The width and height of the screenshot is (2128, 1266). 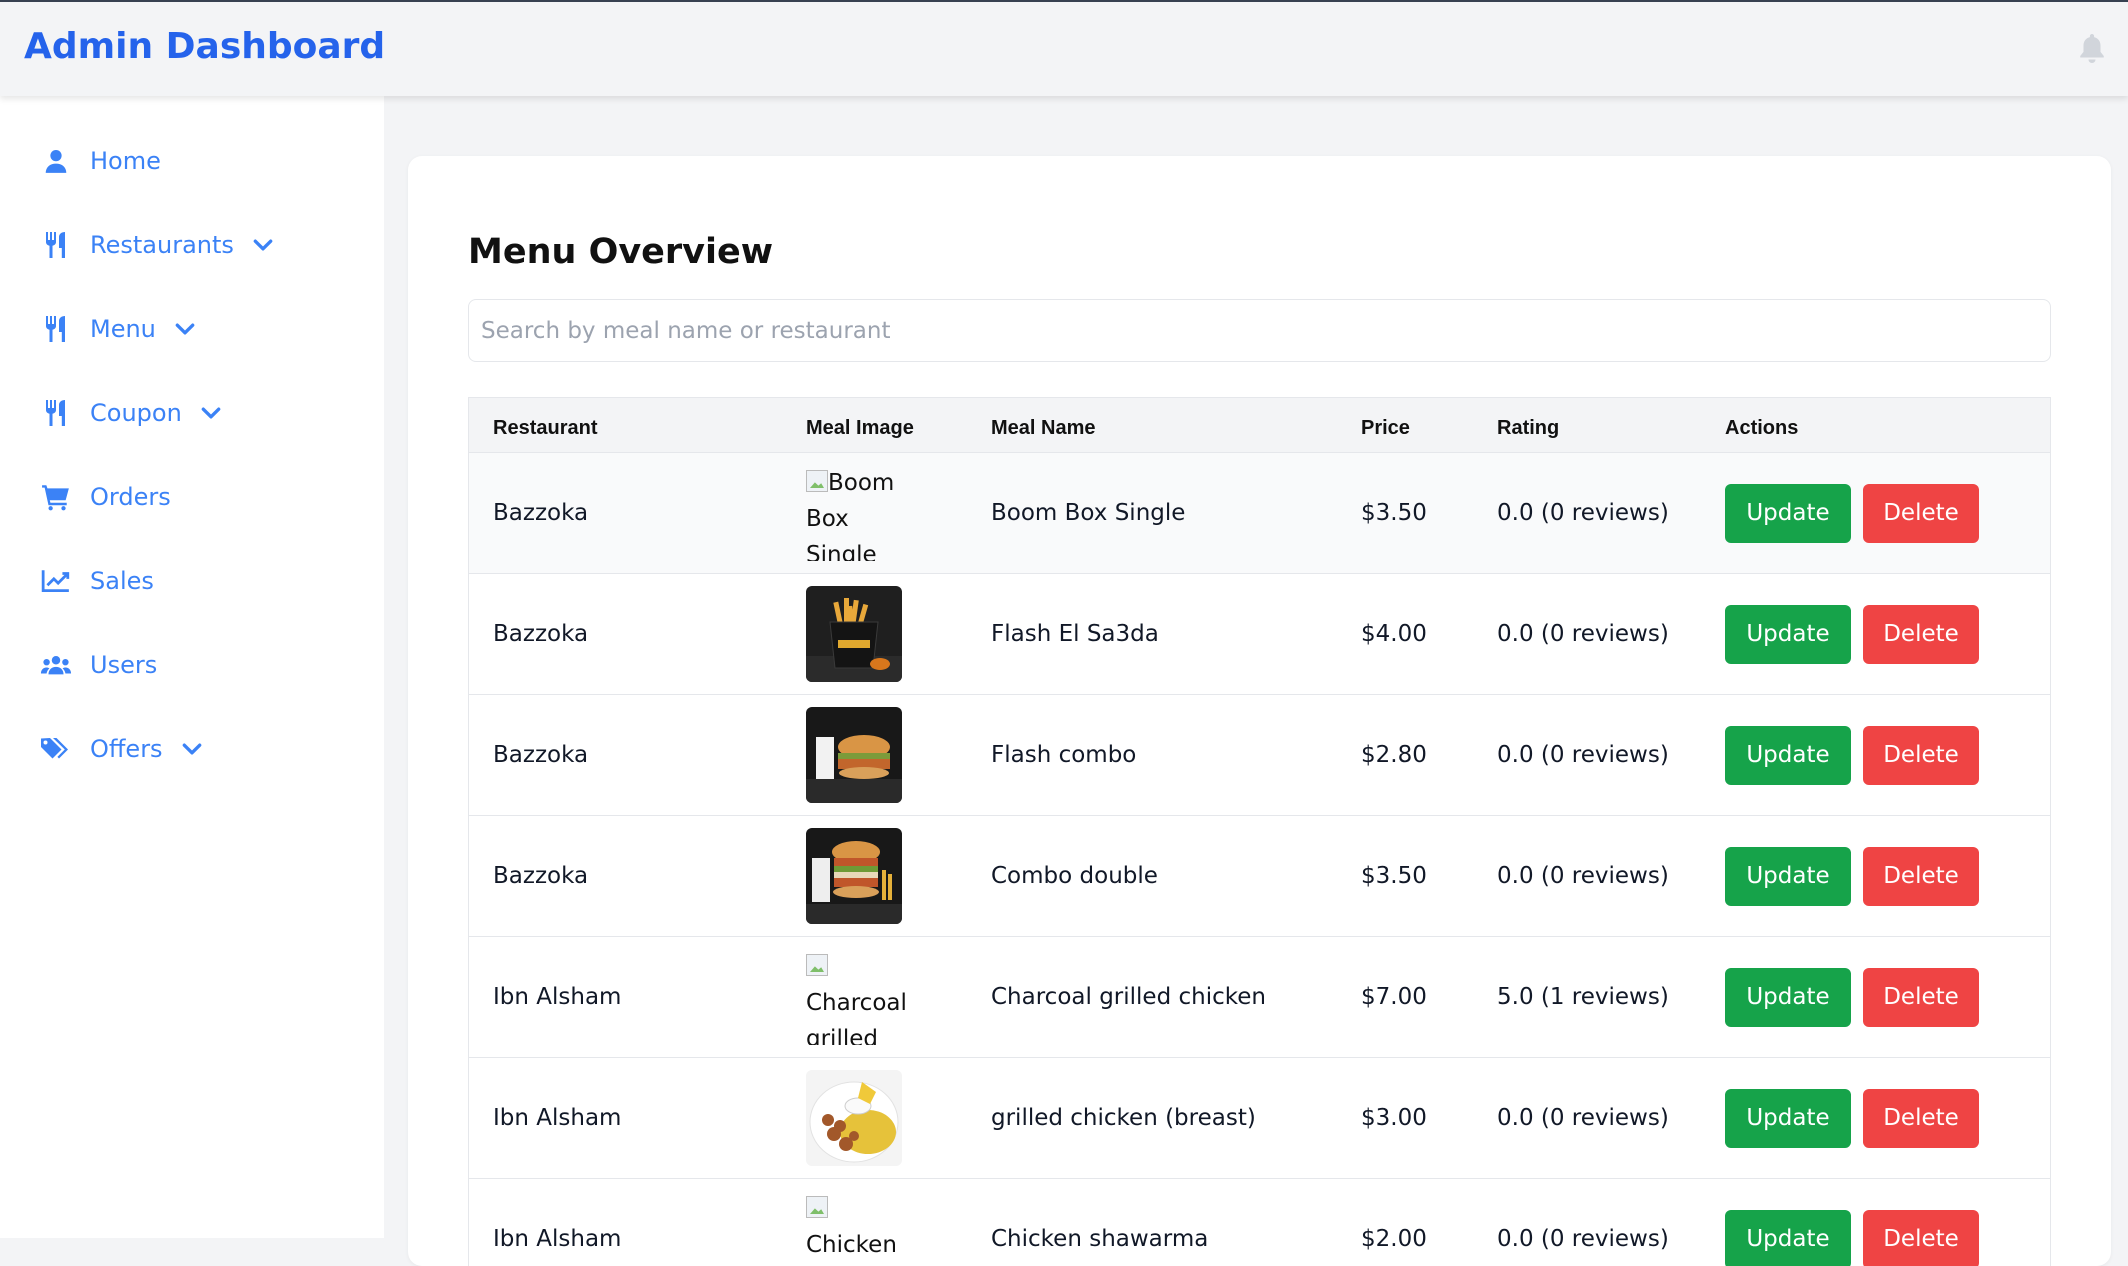 I want to click on cell-meal-name: Boom Box Single, so click(x=1088, y=513).